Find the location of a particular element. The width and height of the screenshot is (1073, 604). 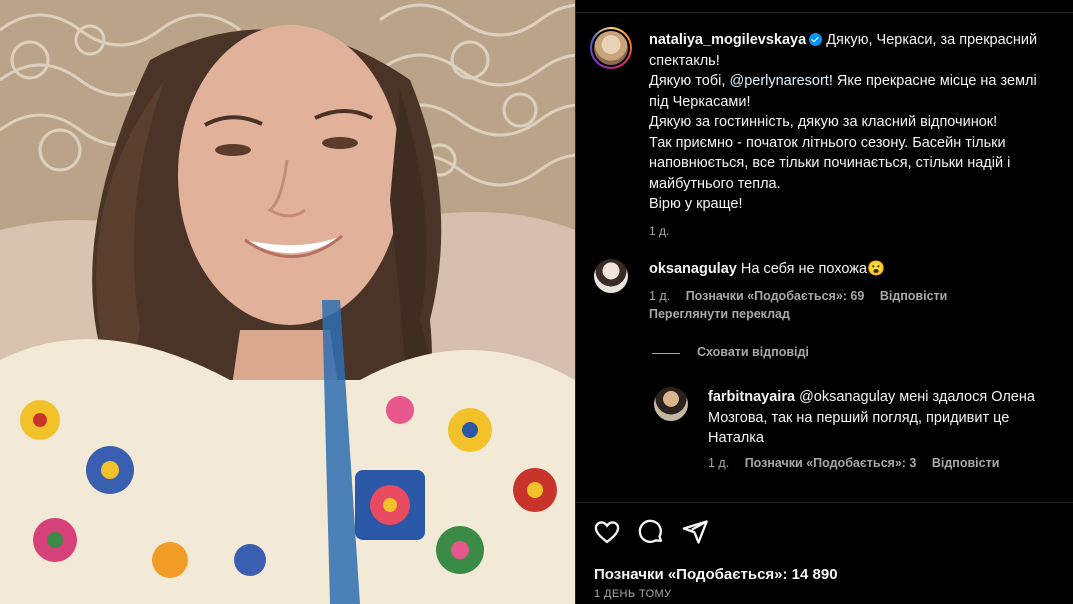

hide-replies-line is located at coordinates (666, 353).